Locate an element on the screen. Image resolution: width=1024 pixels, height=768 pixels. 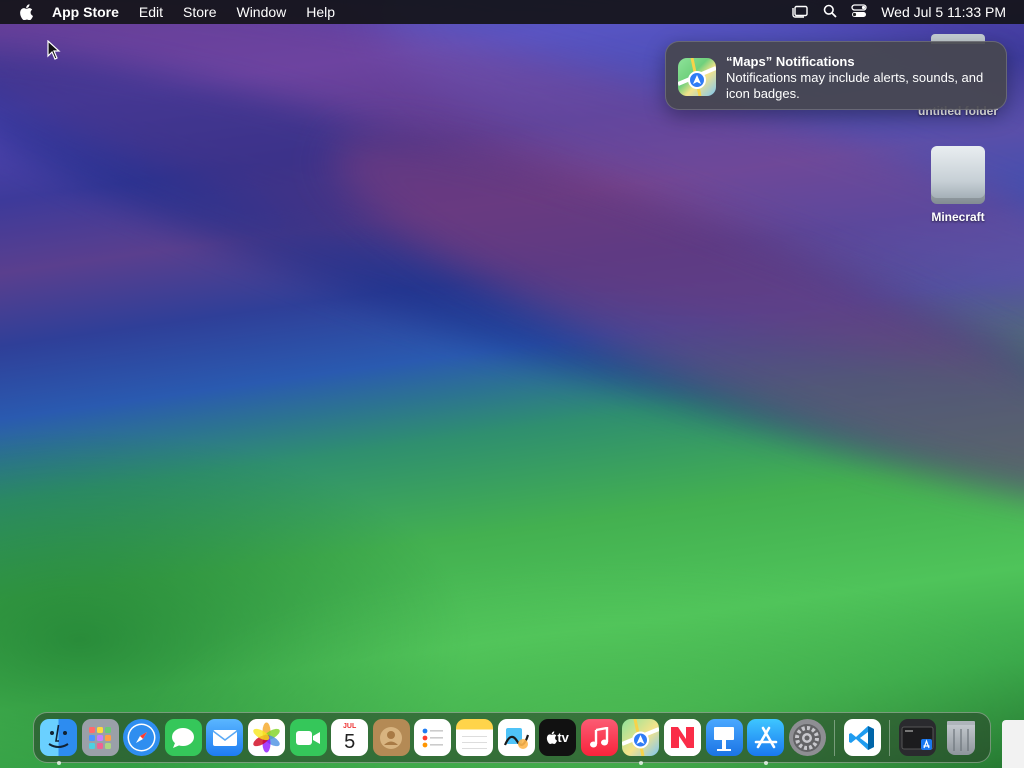
safari-icon is located at coordinates (142, 737).